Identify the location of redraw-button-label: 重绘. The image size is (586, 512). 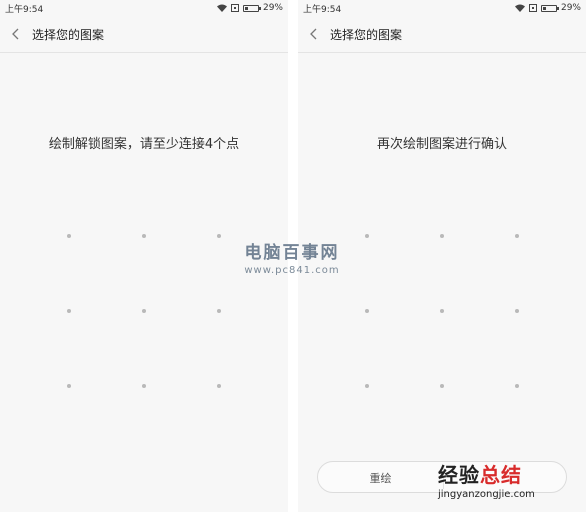
(380, 478).